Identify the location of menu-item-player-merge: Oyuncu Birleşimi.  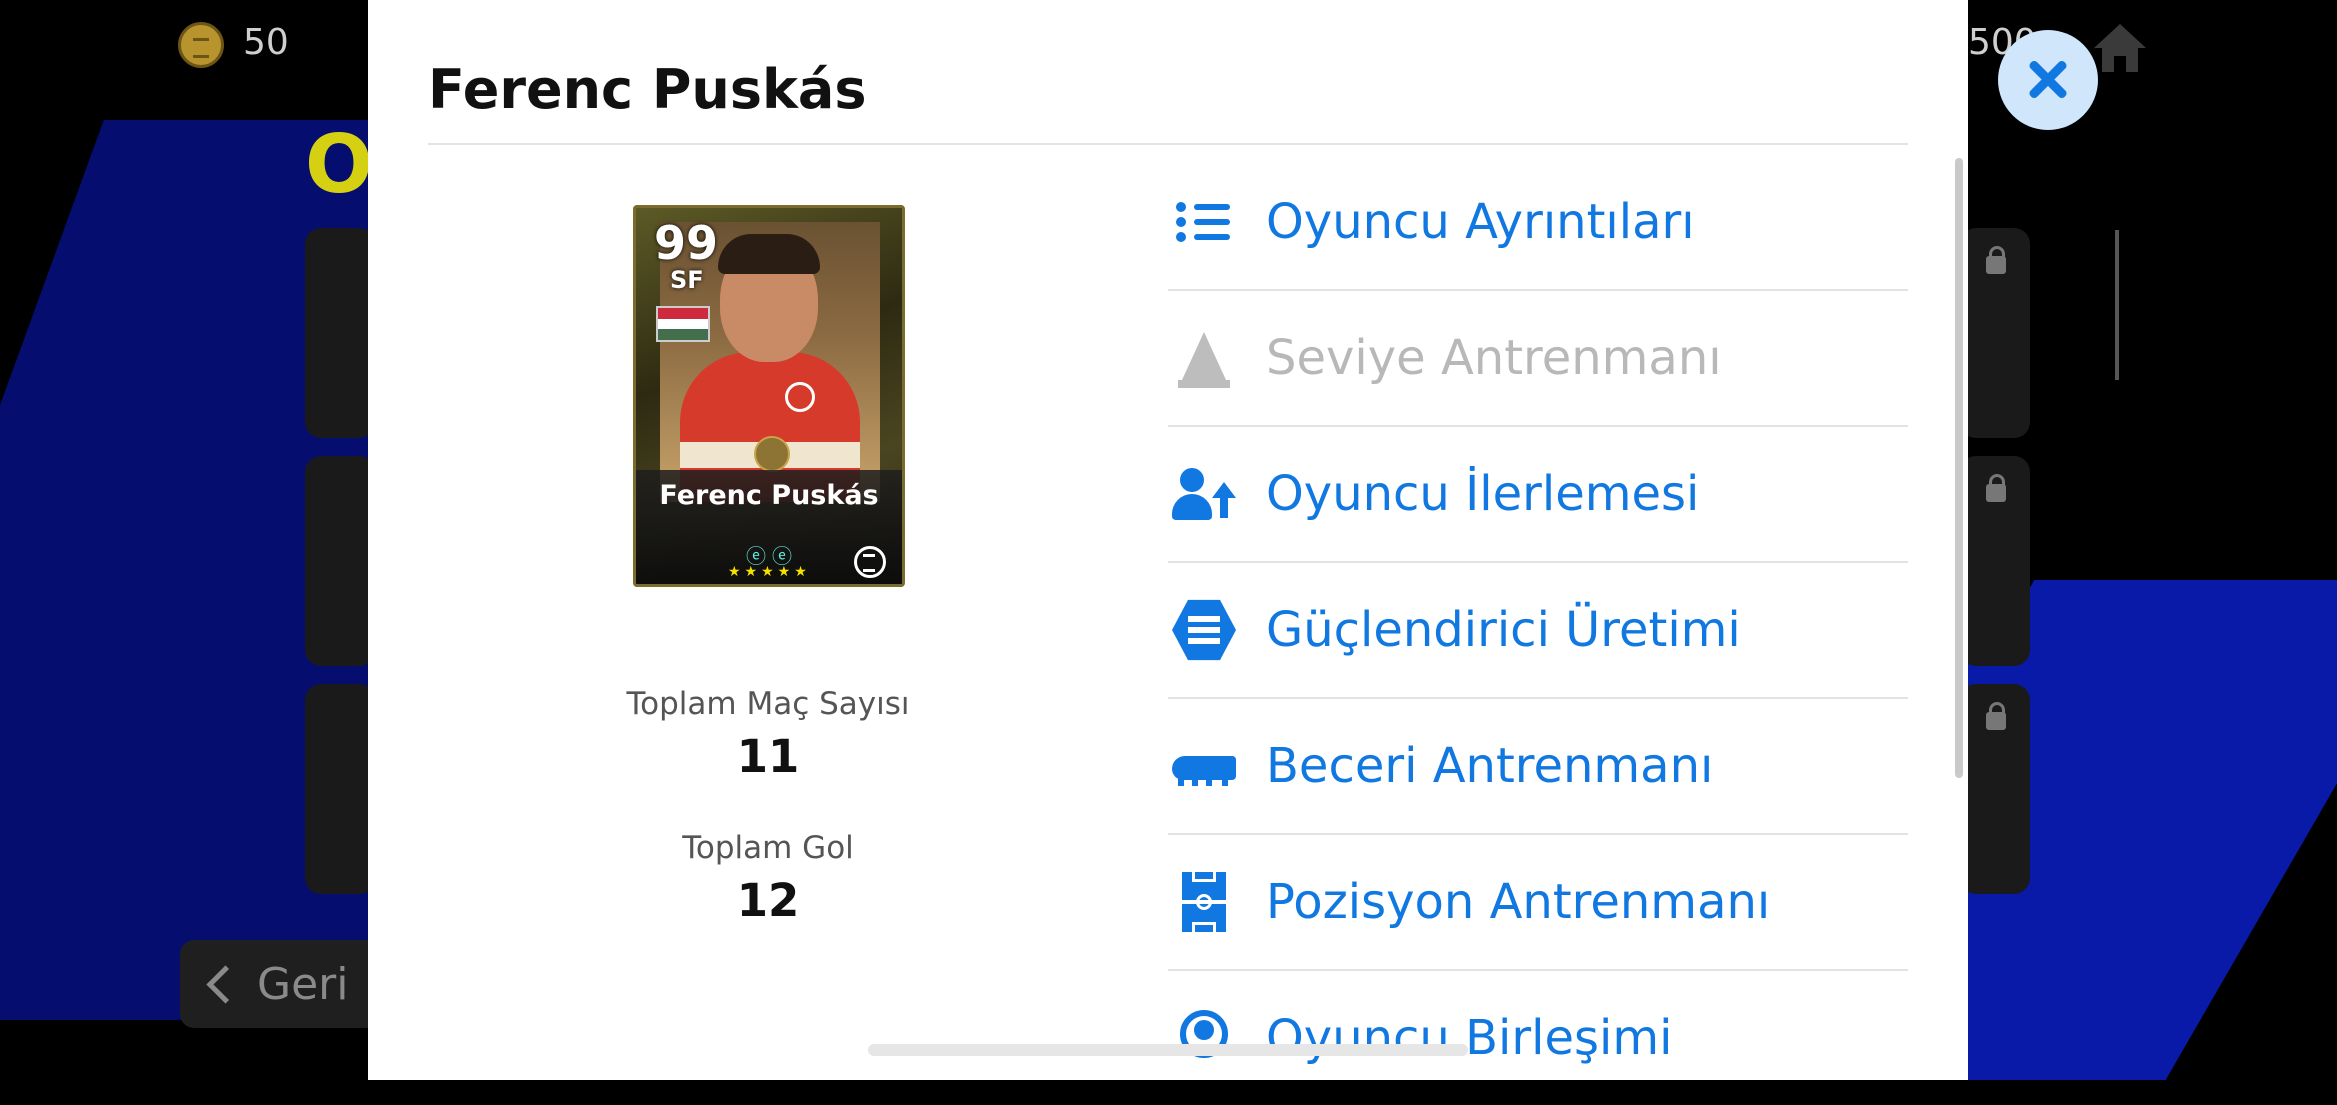
(1538, 1038).